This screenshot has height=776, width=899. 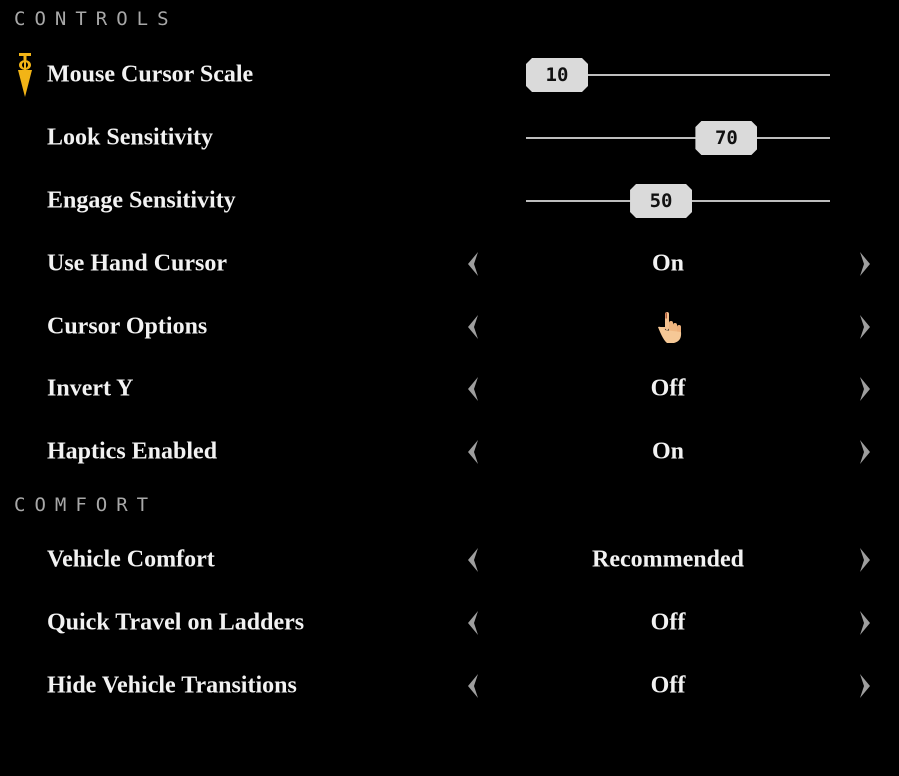 I want to click on slider-thumb: 10, so click(x=557, y=75).